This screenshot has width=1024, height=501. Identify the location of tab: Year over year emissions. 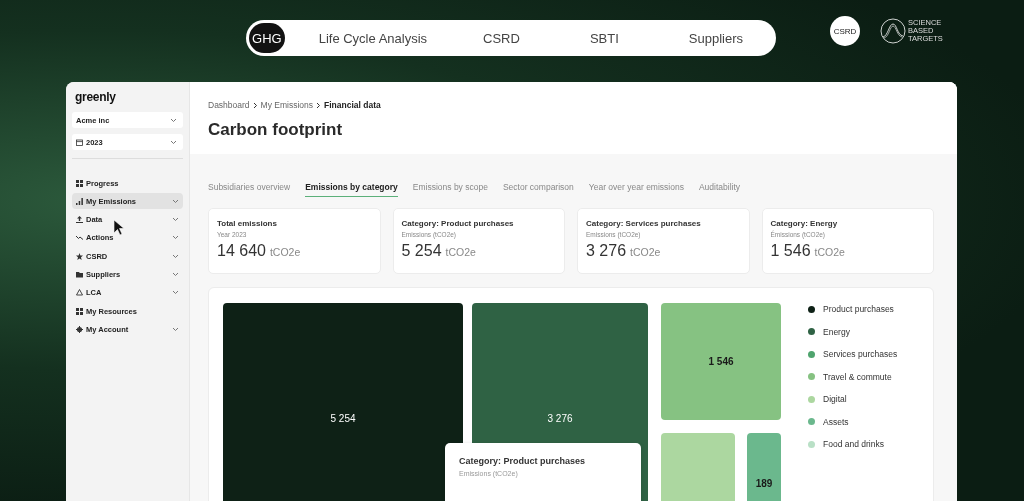
(636, 189).